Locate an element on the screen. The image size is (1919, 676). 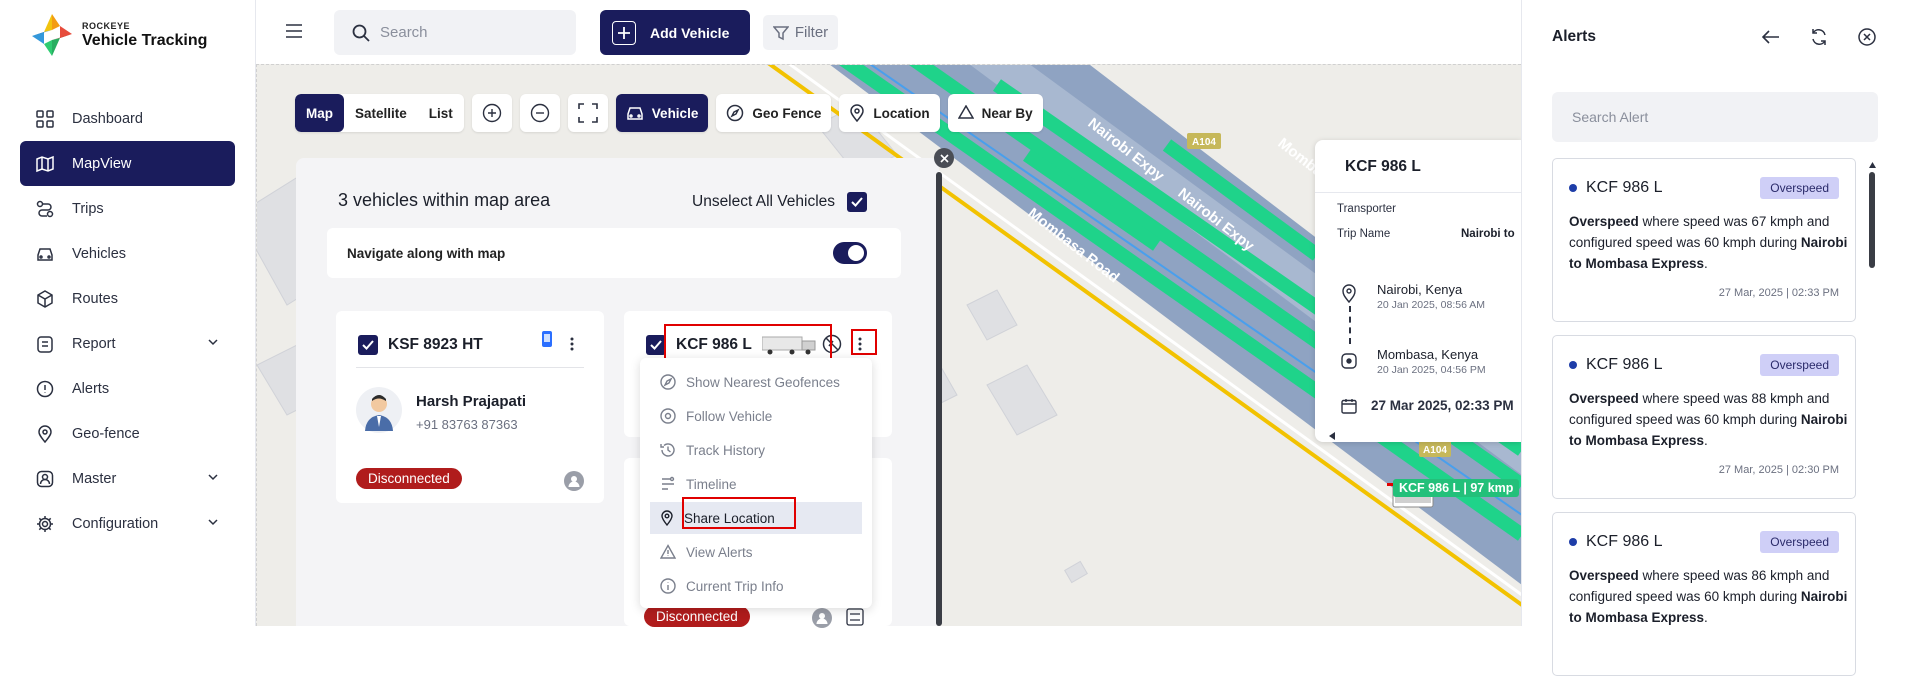
search-alert-input: Search Alert is located at coordinates (1715, 117).